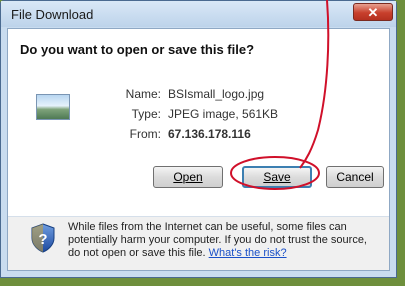  I want to click on close-button: ✕, so click(373, 12).